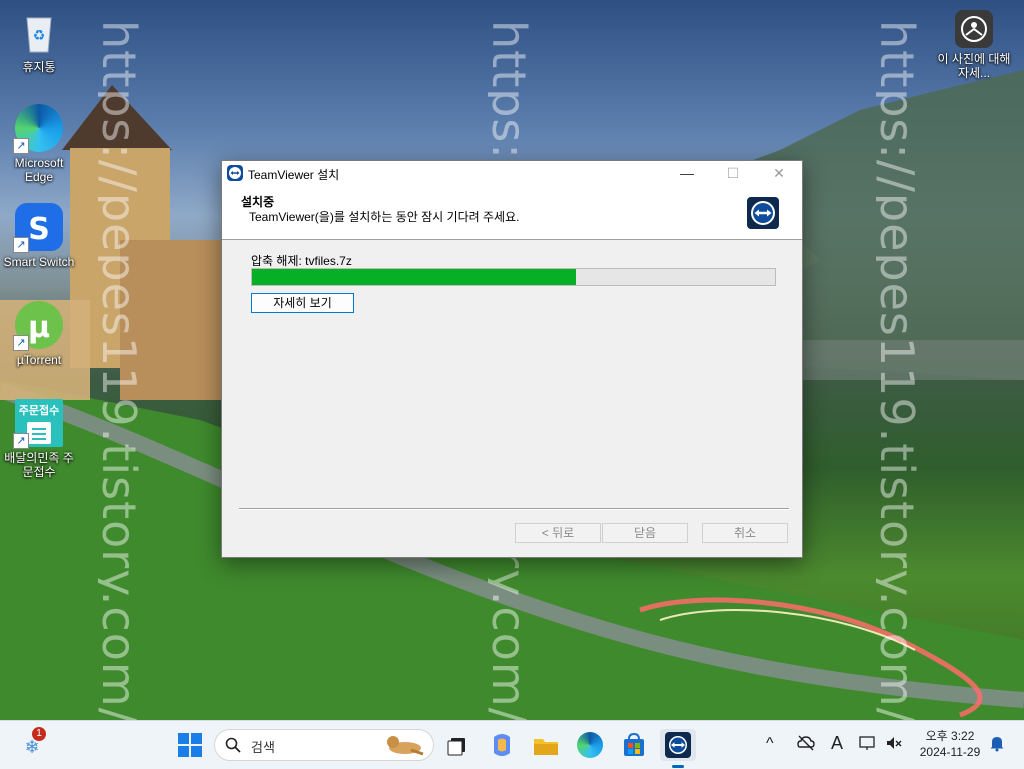 Image resolution: width=1024 pixels, height=769 pixels. I want to click on taskbar: ❄ 1 검색 ^ A 오후 3:22 2024-11-29, so click(512, 744).